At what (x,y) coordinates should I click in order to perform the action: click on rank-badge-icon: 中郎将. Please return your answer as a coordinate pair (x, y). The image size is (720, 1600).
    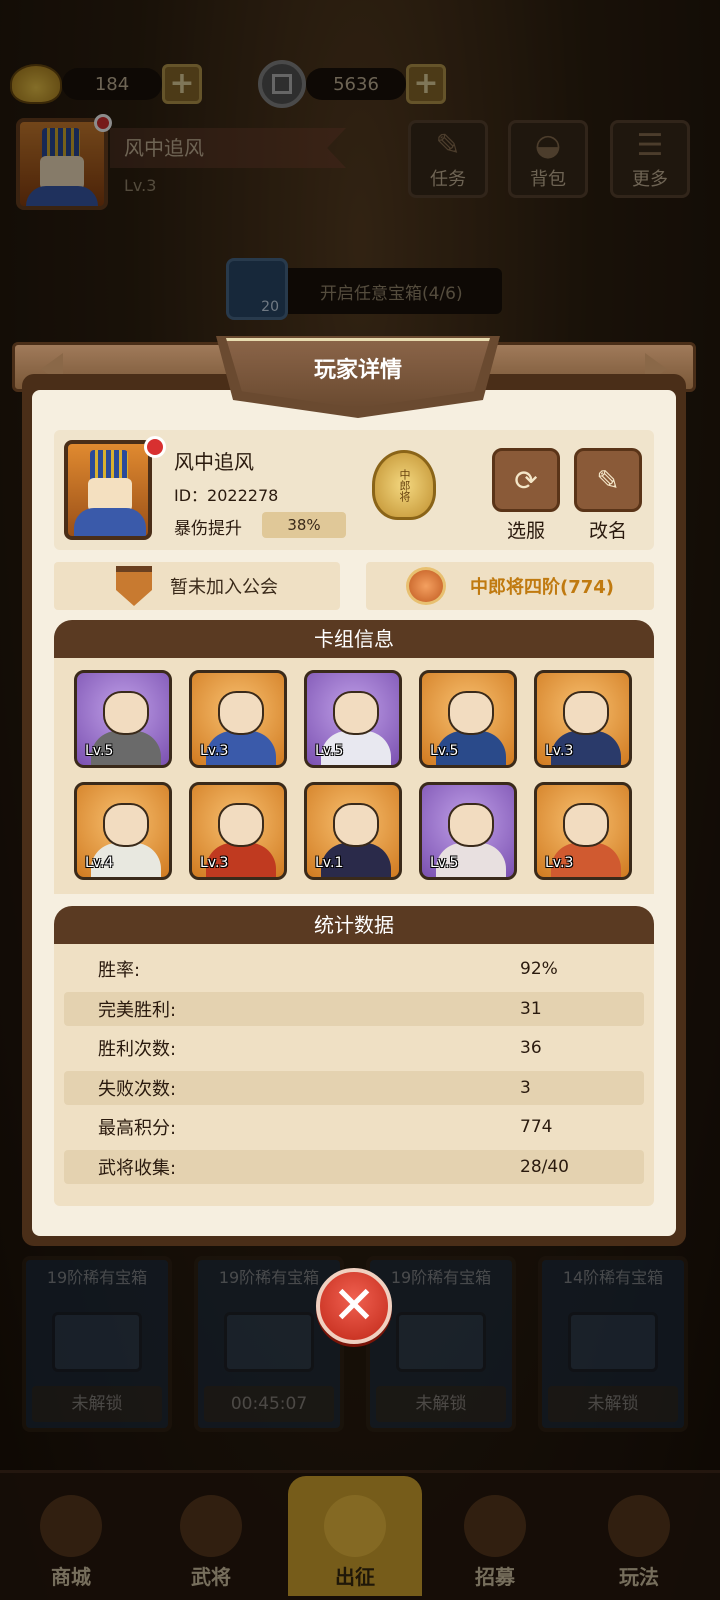
    Looking at the image, I should click on (404, 485).